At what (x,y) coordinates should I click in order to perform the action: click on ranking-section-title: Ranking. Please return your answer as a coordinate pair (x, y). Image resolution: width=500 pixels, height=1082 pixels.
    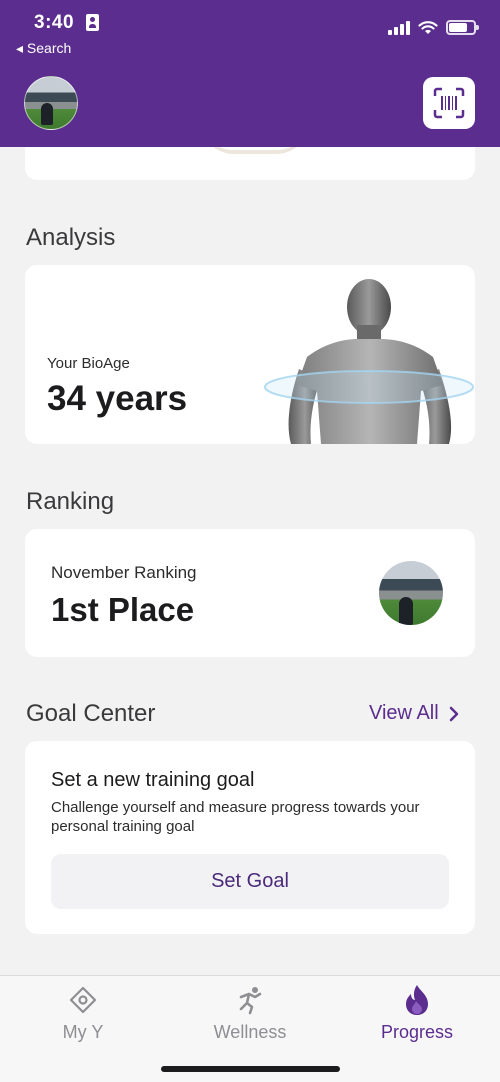
    Looking at the image, I should click on (70, 501).